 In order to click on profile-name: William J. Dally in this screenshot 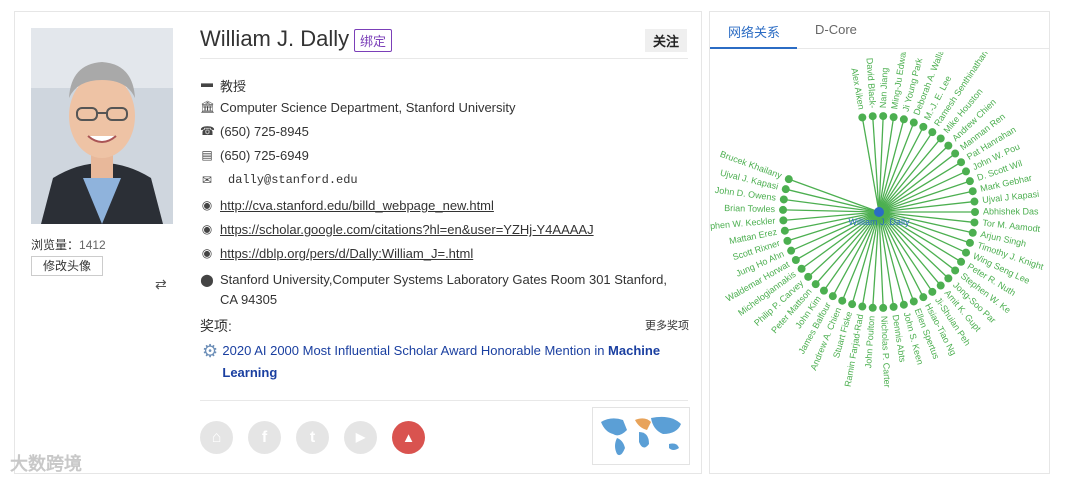, I will do `click(275, 38)`.